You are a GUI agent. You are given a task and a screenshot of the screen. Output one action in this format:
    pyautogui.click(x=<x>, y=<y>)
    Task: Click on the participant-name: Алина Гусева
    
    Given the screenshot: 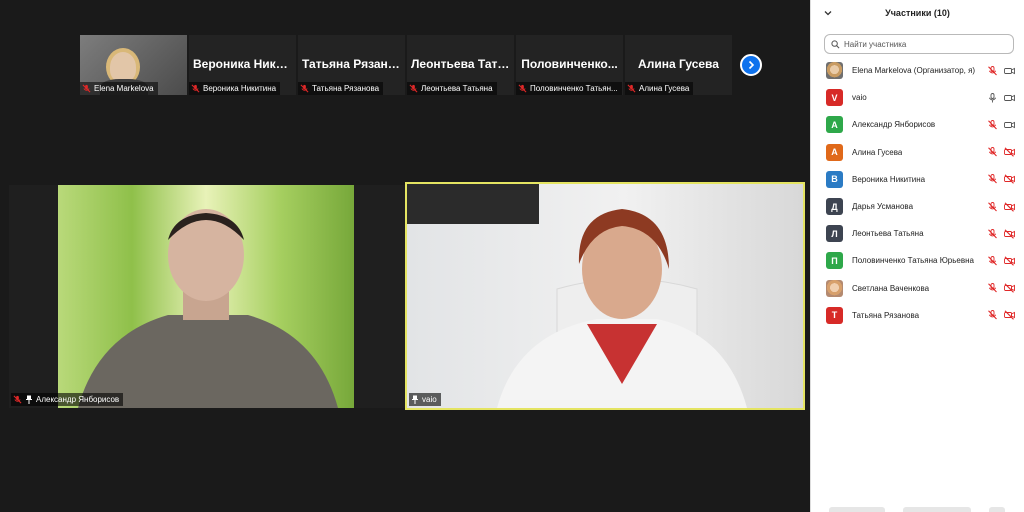 What is the action you would take?
    pyautogui.click(x=877, y=152)
    